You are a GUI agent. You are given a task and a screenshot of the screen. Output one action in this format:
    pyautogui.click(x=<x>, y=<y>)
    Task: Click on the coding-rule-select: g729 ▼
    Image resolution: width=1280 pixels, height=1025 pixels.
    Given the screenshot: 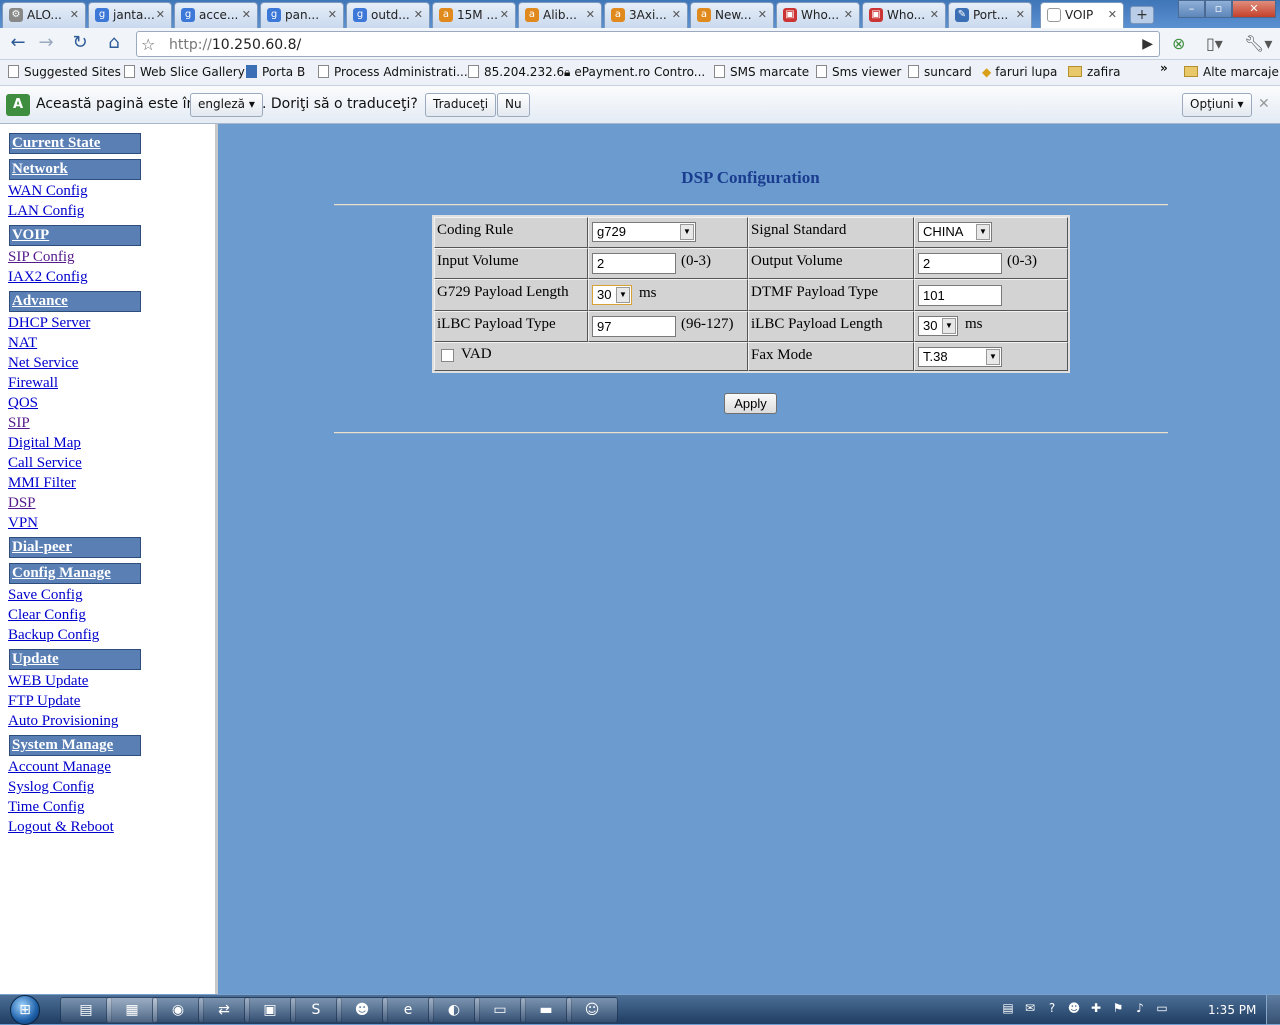 What is the action you would take?
    pyautogui.click(x=644, y=232)
    